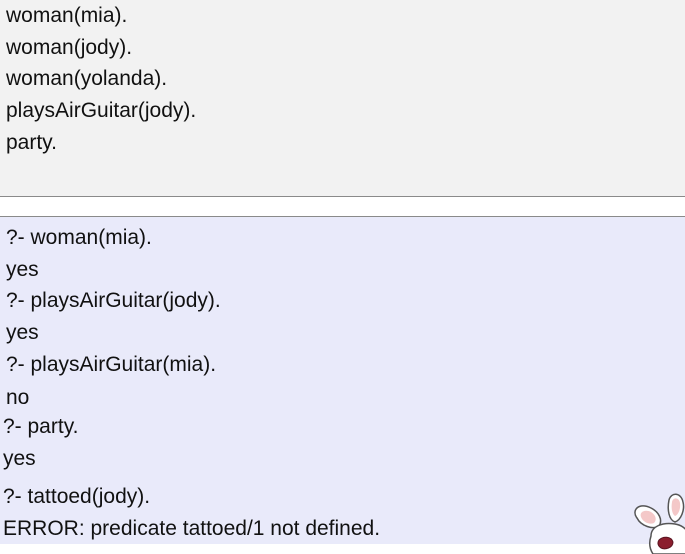  What do you see at coordinates (67, 15) in the screenshot?
I see `kb-fact: woman(mia).` at bounding box center [67, 15].